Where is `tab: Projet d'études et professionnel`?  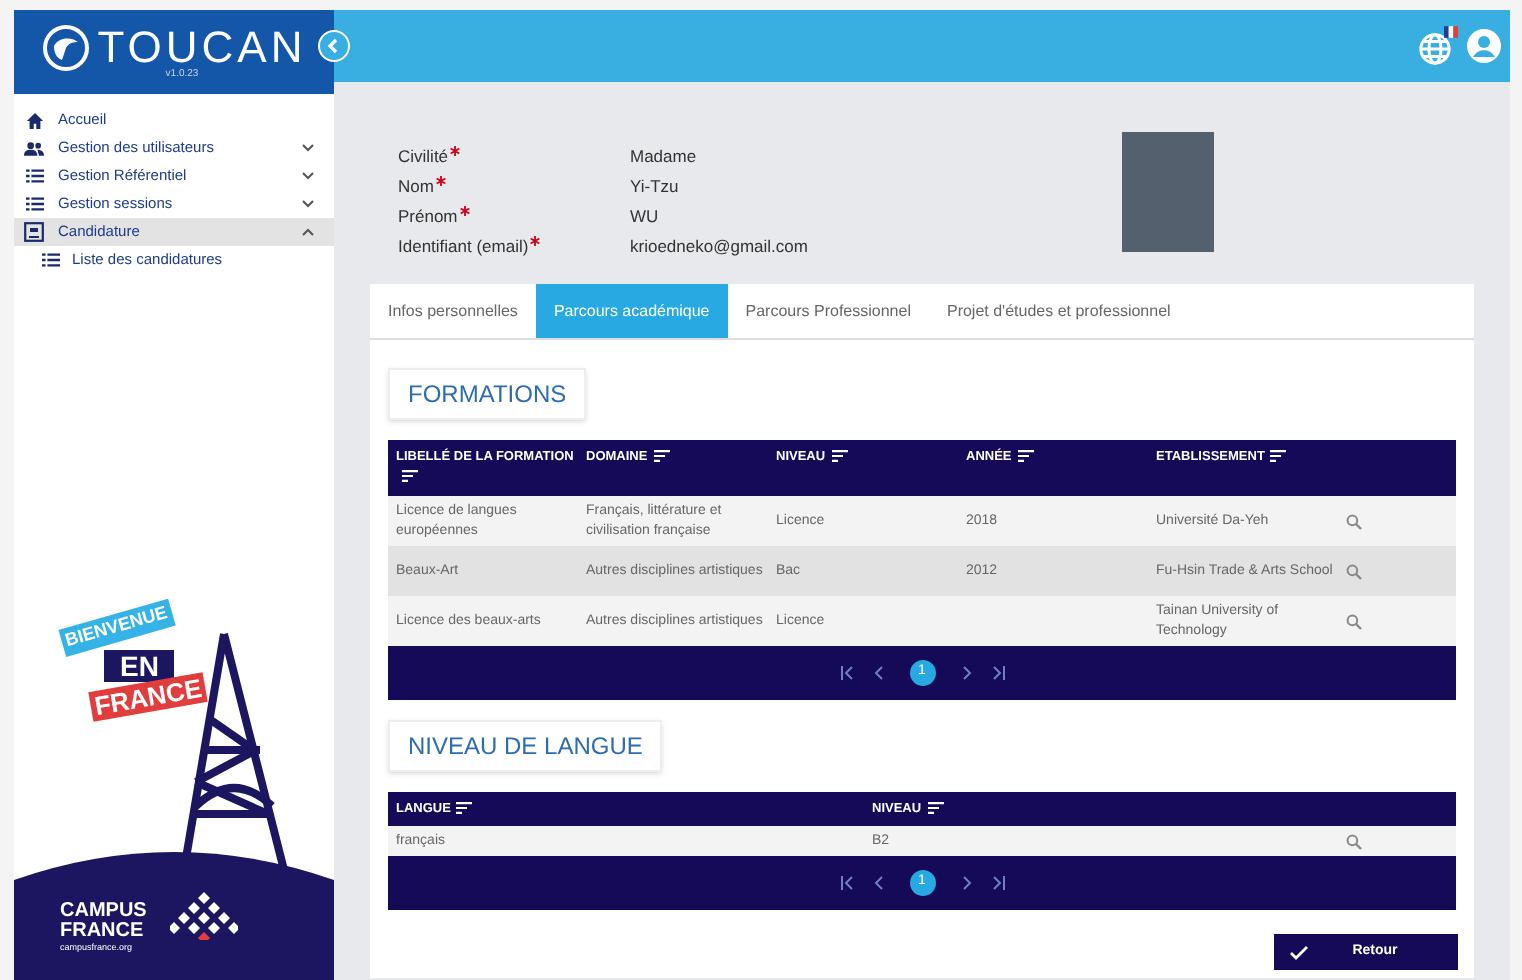
tab: Projet d'études et professionnel is located at coordinates (1058, 311).